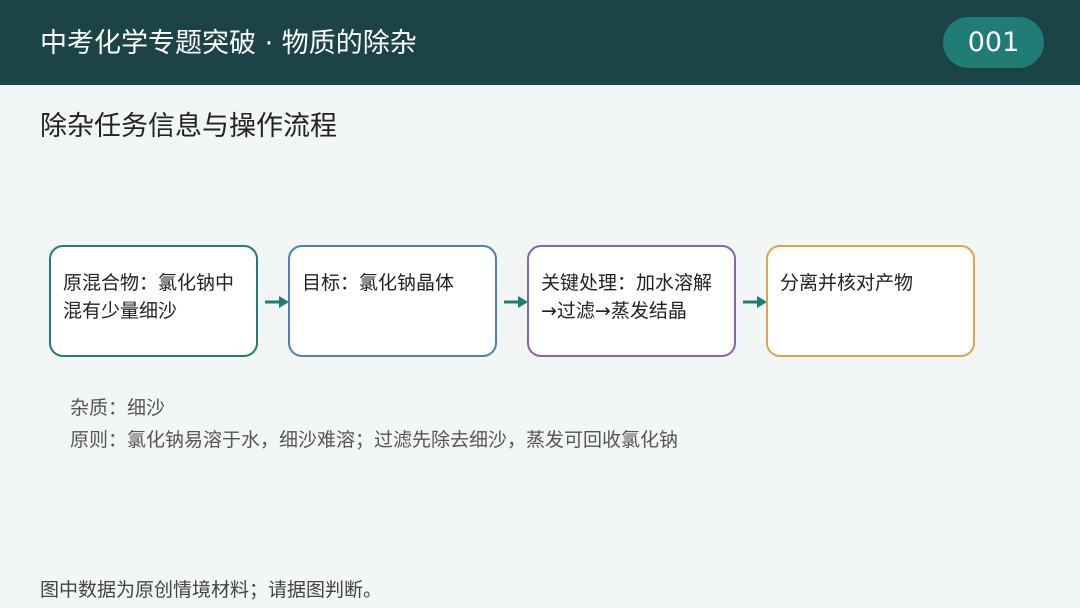  Describe the element at coordinates (993, 42) in the screenshot. I see `page-number-badge: 001` at that location.